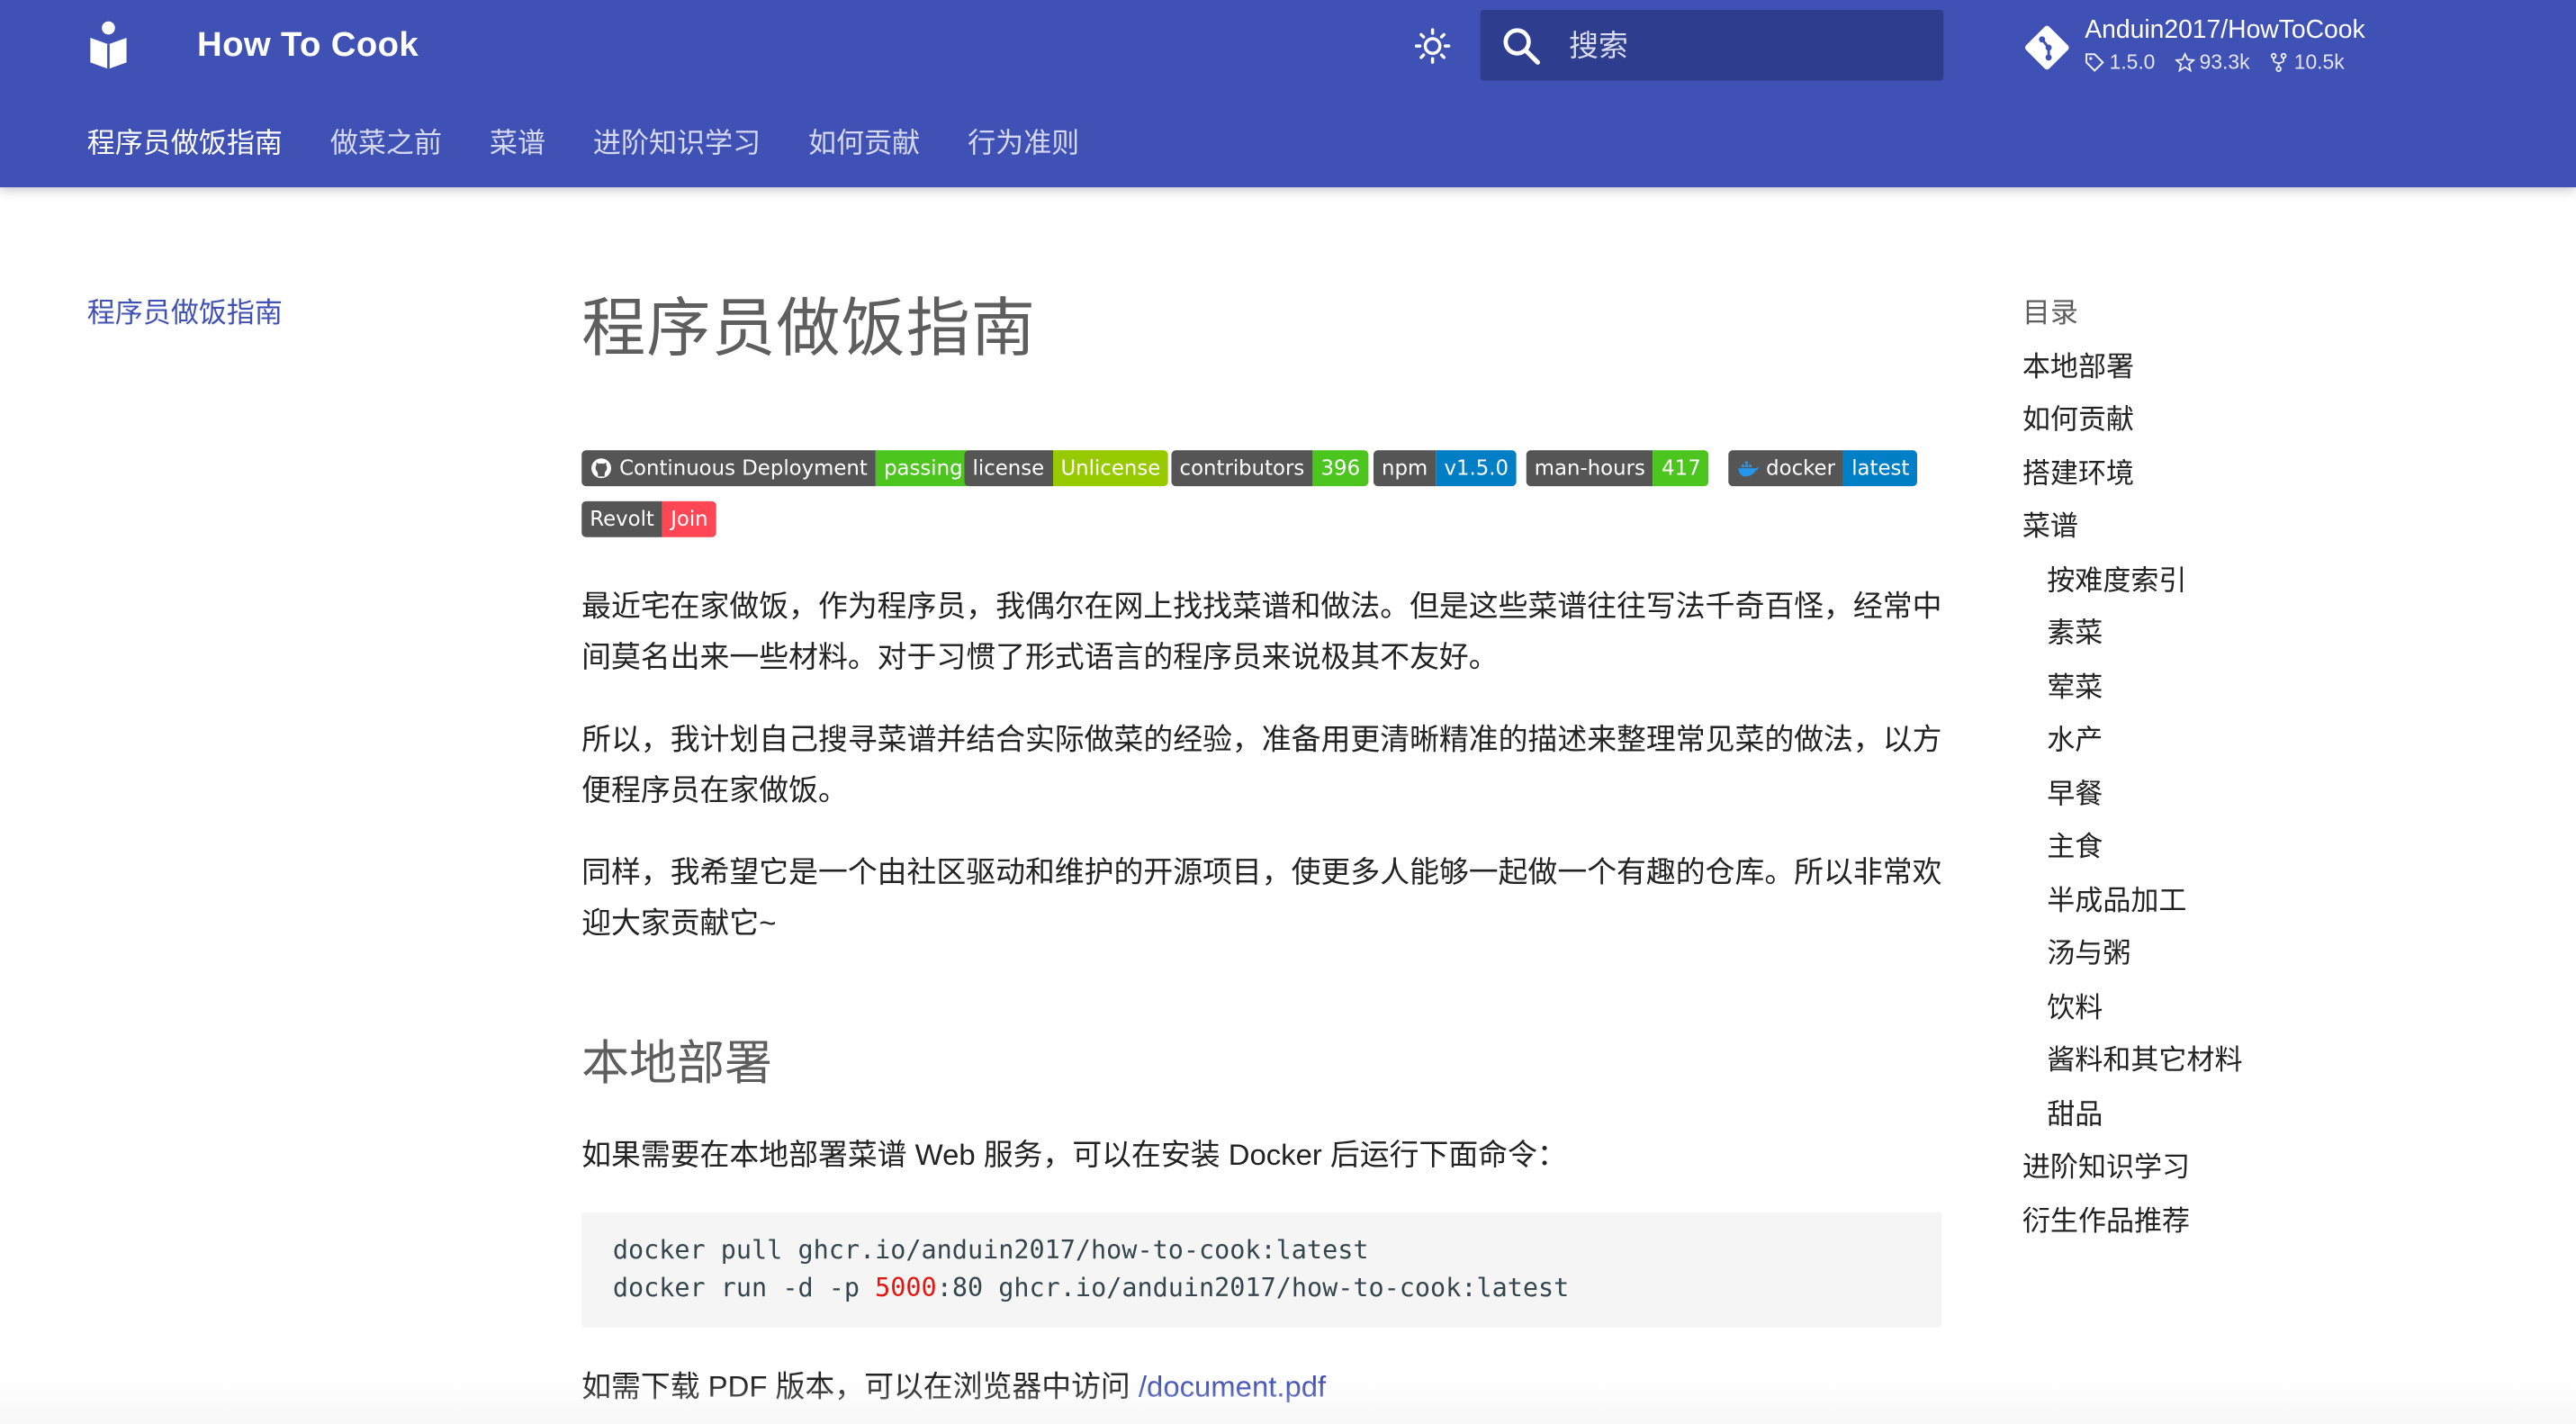 The height and width of the screenshot is (1424, 2576). I want to click on tab-before-cooking: 做菜之前, so click(386, 145).